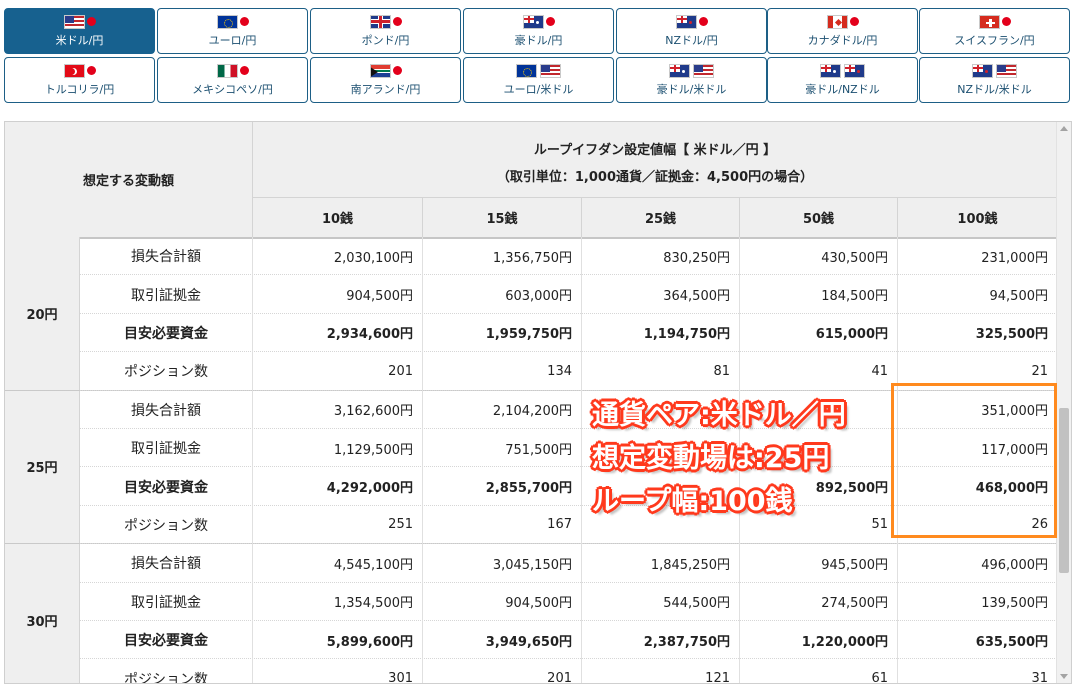 The height and width of the screenshot is (687, 1077). Describe the element at coordinates (502, 409) in the screenshot. I see `table-cell: 2,104,200円` at that location.